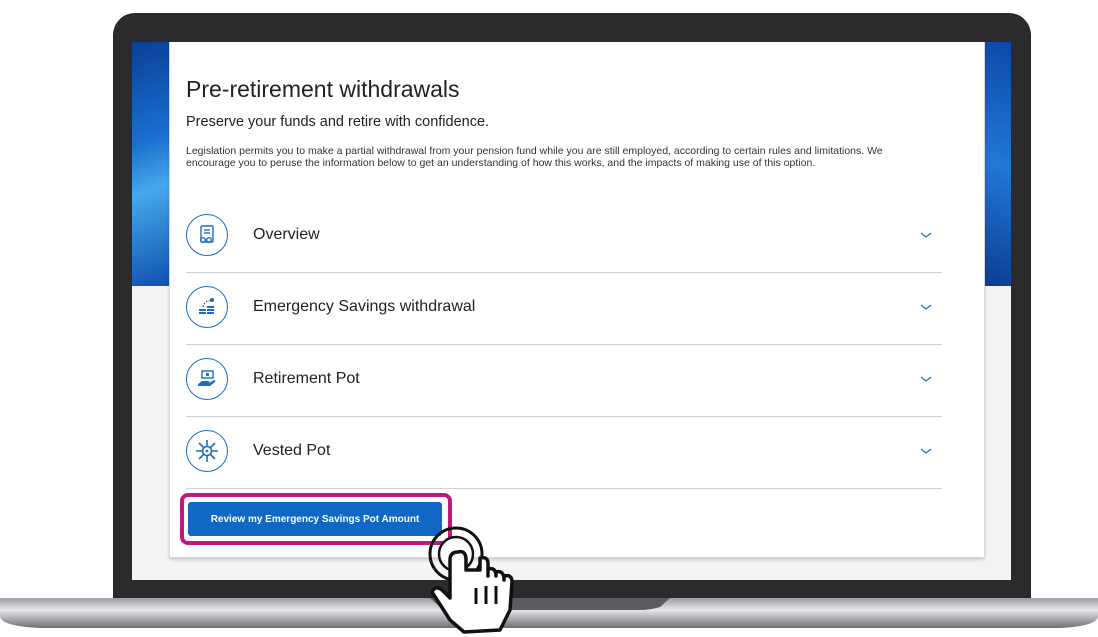 The height and width of the screenshot is (637, 1098). What do you see at coordinates (471, 580) in the screenshot?
I see `hand-pointer-icon` at bounding box center [471, 580].